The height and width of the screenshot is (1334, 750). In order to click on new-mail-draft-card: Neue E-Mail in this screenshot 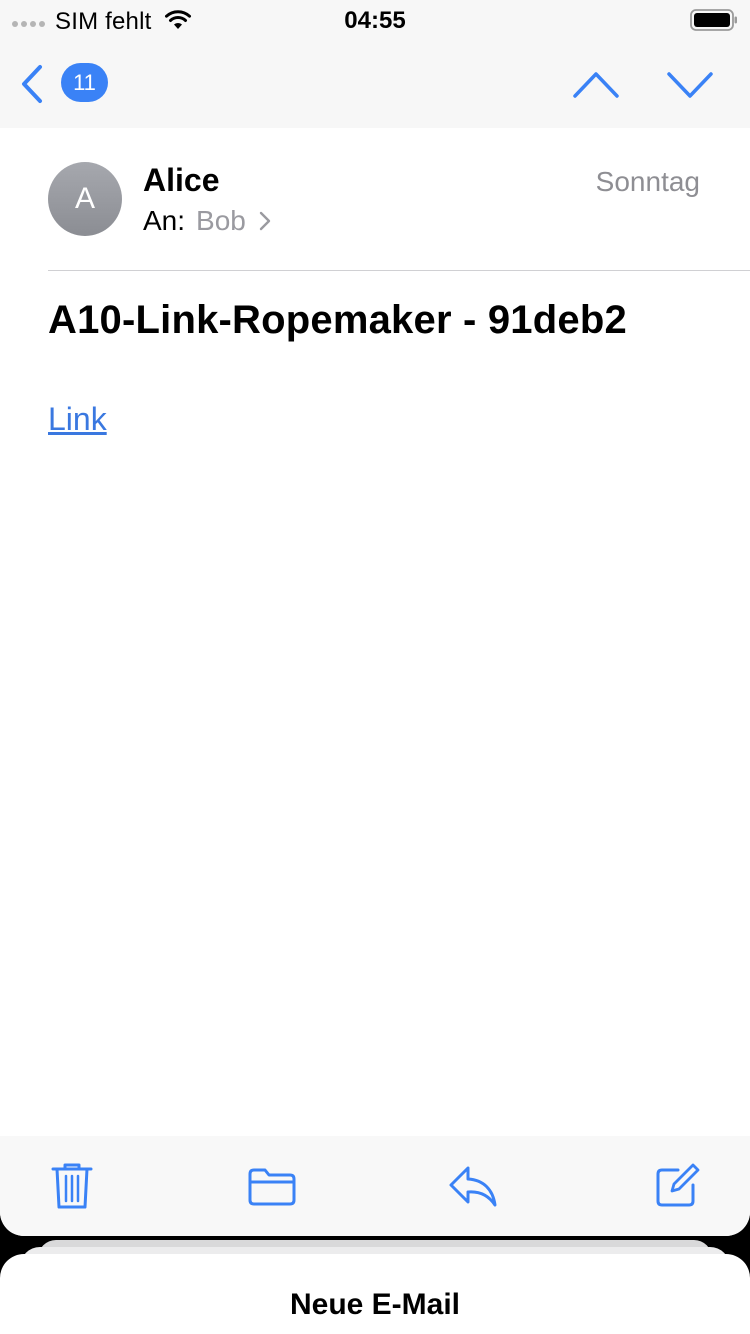, I will do `click(375, 1294)`.